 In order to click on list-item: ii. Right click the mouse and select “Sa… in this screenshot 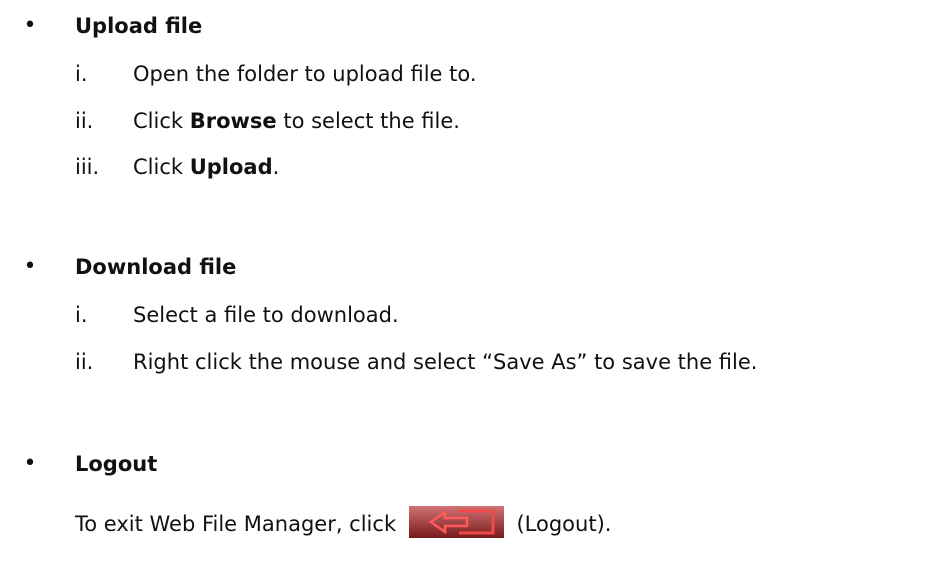, I will do `click(465, 362)`.